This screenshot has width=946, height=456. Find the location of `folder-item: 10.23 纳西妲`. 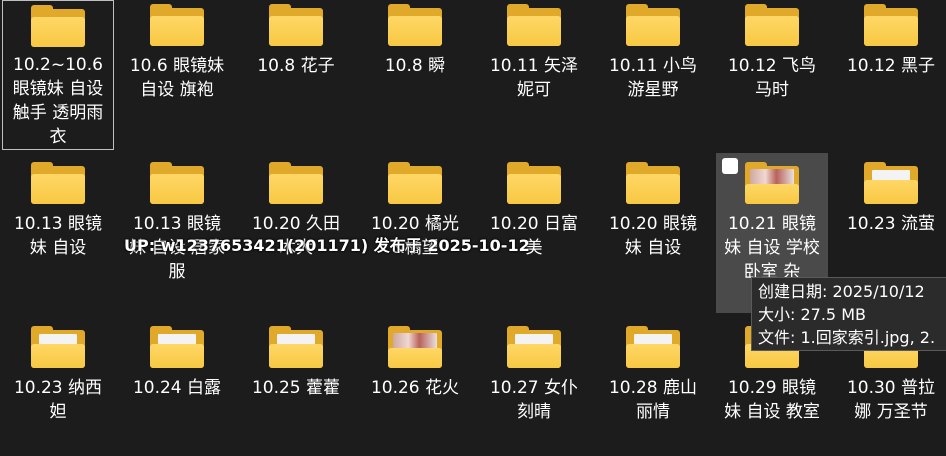

folder-item: 10.23 纳西妲 is located at coordinates (58, 387).